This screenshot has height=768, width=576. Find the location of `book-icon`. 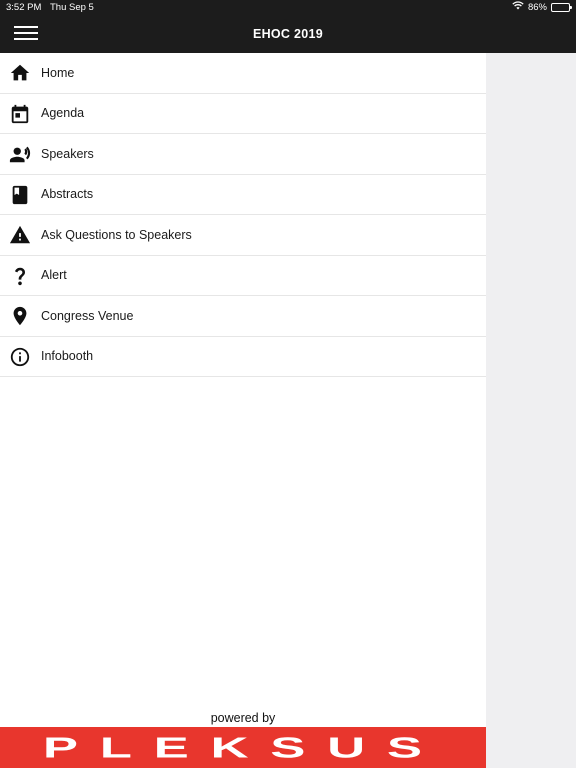

book-icon is located at coordinates (20, 195).